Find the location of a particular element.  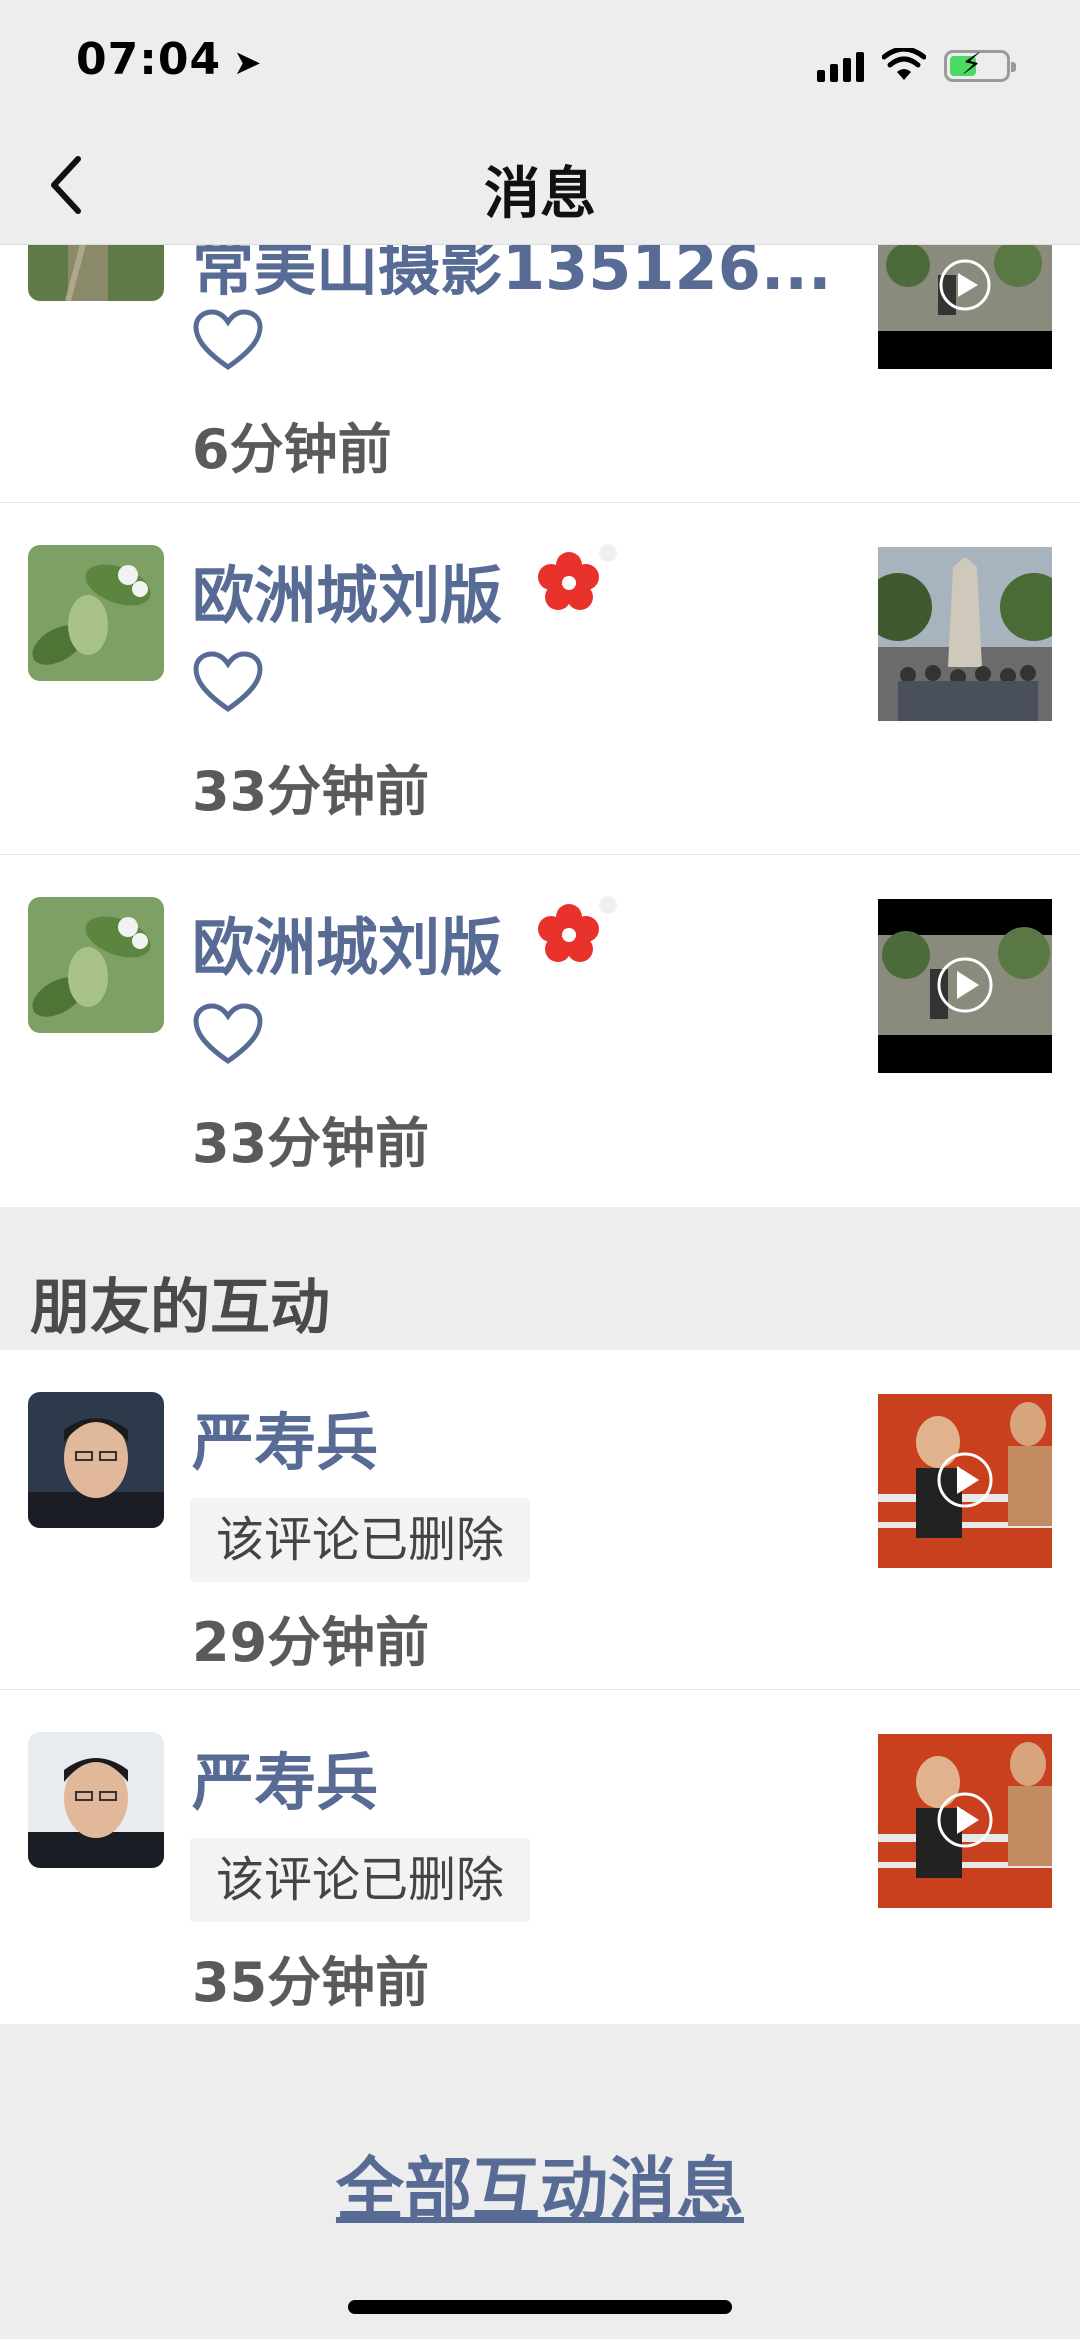

friend-interaction-item: 严寿兵 该评论已删除 35分钟前 is located at coordinates (540, 1860).